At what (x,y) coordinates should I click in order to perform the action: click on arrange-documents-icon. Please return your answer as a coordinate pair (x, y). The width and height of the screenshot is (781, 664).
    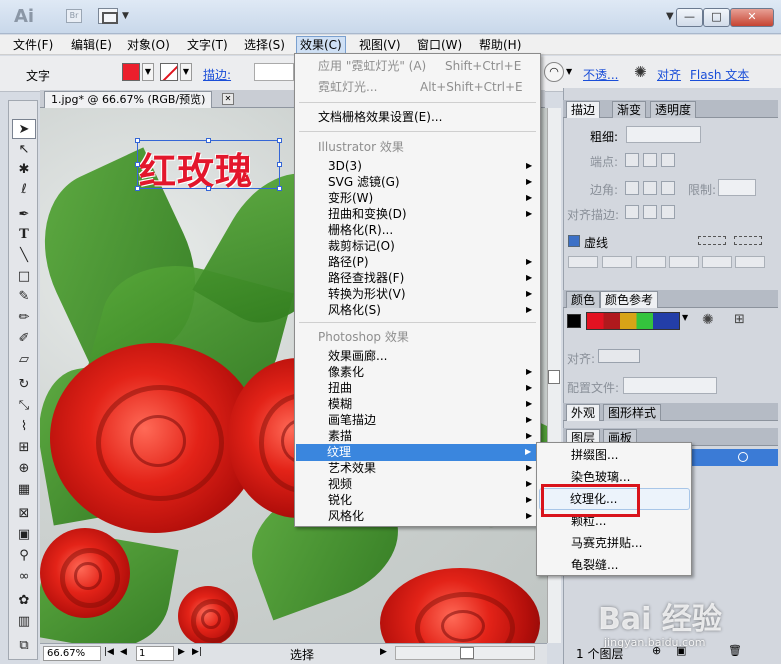
    Looking at the image, I should click on (108, 16).